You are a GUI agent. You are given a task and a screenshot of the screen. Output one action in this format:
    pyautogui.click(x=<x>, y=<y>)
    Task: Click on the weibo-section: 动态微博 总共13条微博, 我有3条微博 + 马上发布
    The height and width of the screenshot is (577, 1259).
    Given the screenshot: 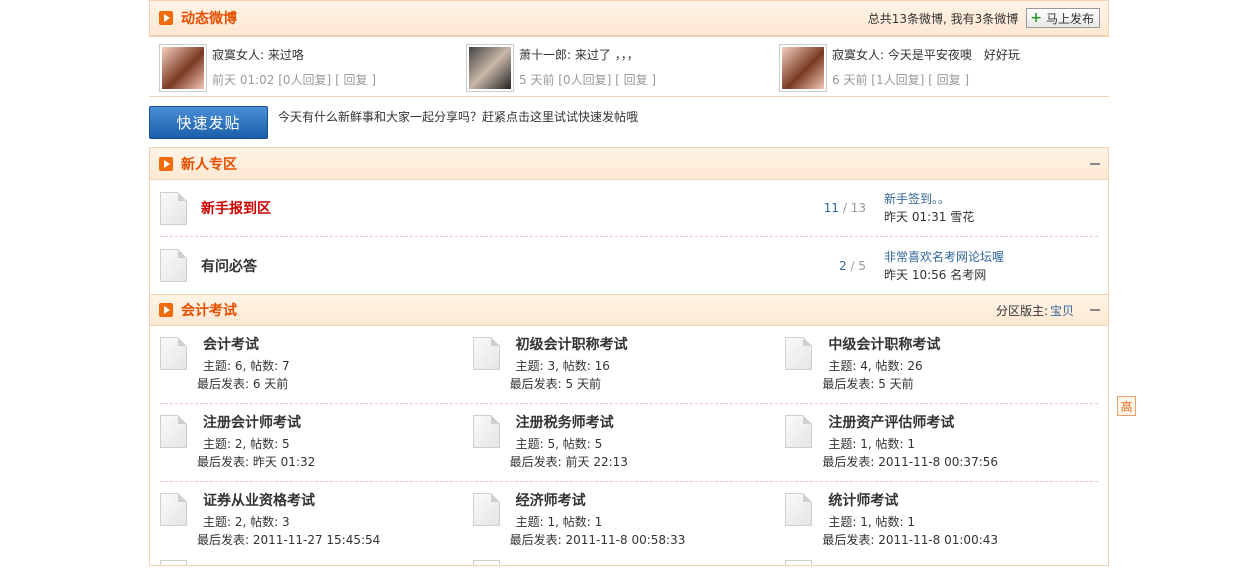 What is the action you would take?
    pyautogui.click(x=629, y=18)
    